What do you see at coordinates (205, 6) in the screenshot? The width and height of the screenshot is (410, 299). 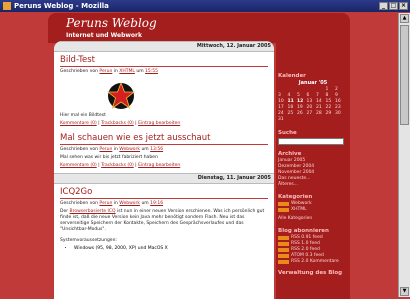 I see `window-titlebar: Peruns Weblog - Mozilla _ □ ×` at bounding box center [205, 6].